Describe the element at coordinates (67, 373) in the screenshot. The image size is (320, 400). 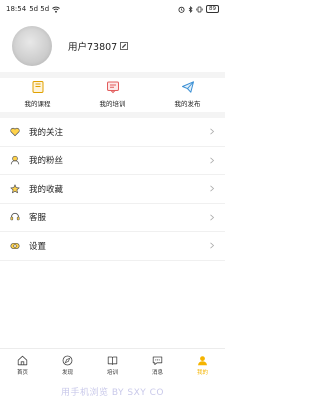
I see `tab-label: 发现` at that location.